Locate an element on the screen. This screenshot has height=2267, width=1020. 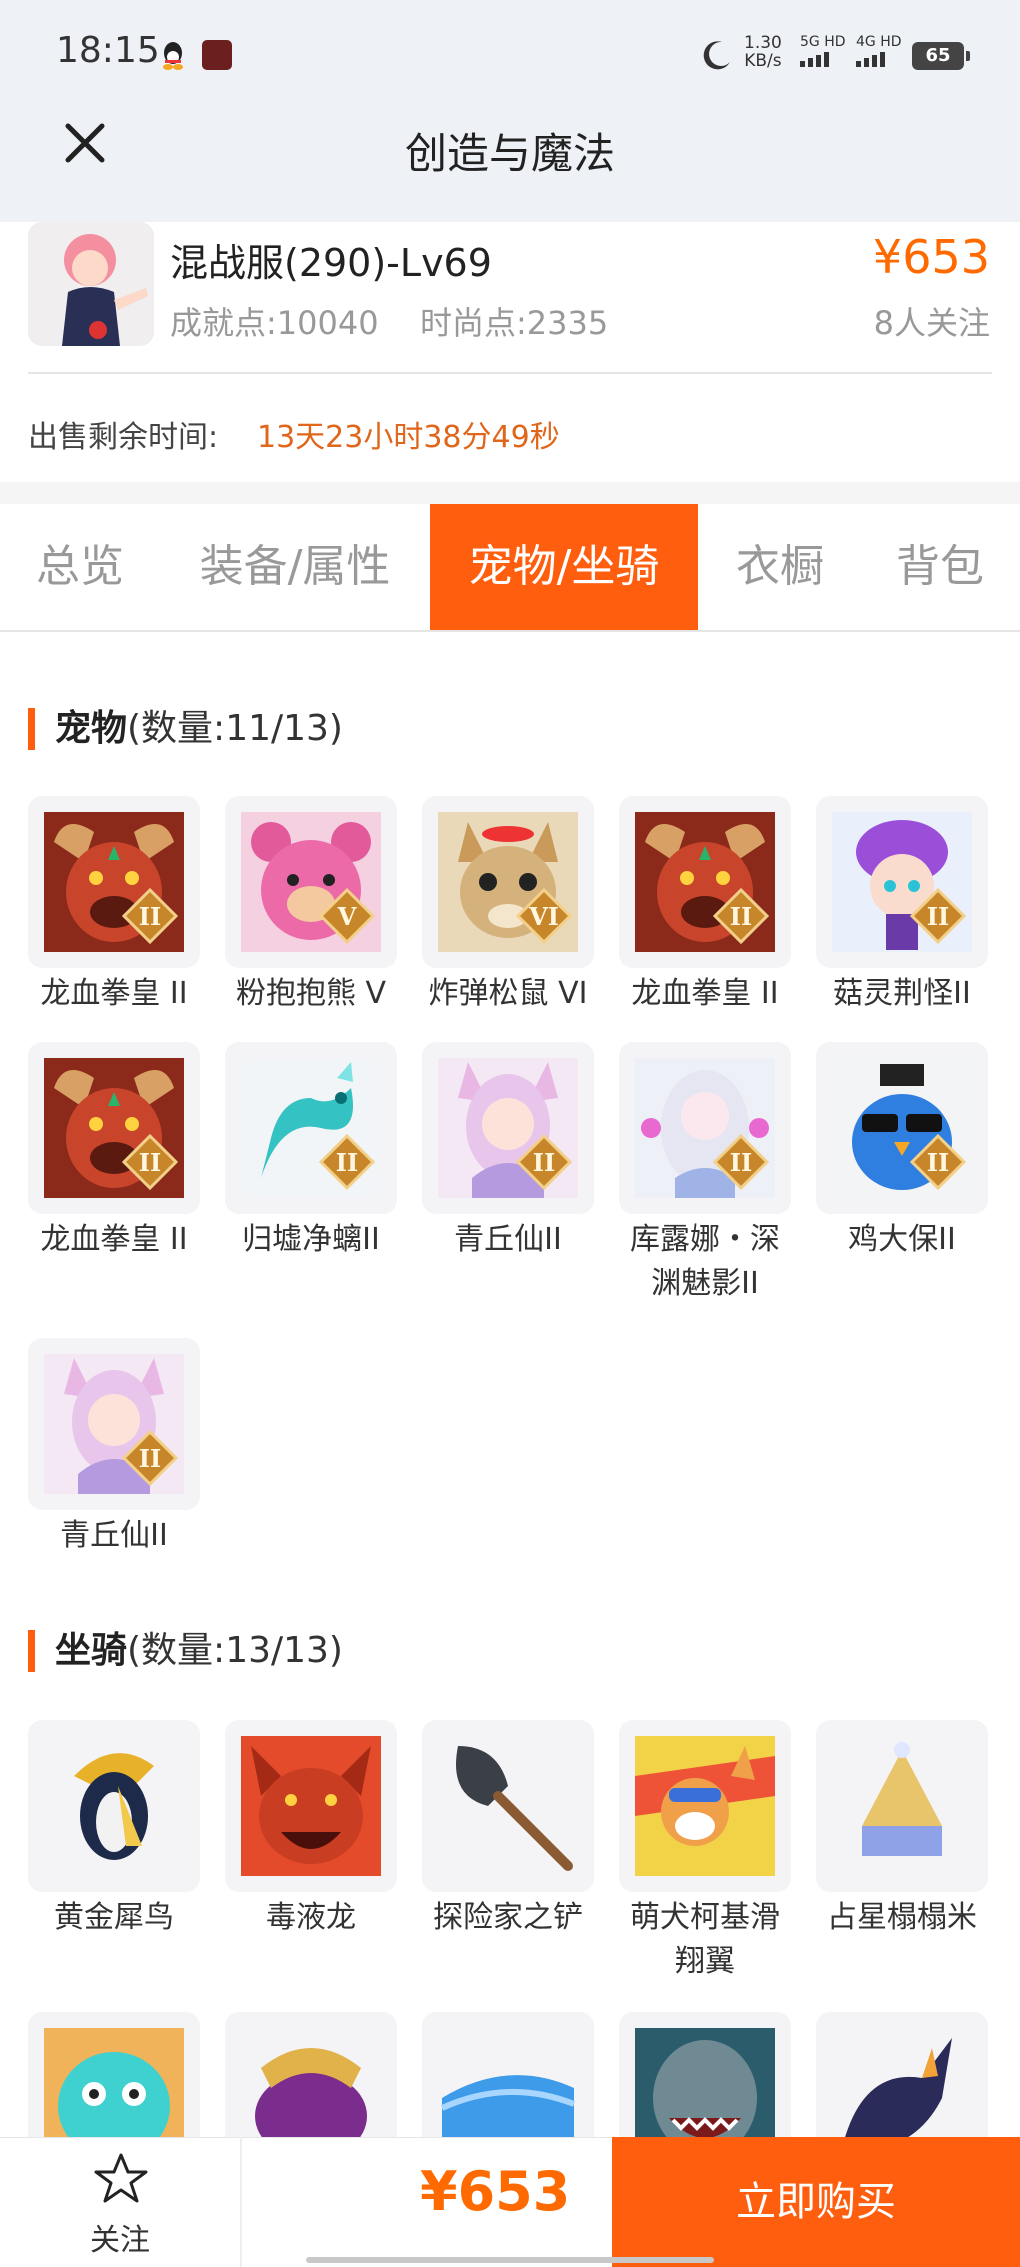
tab-equipment: 装备/属性 is located at coordinates (295, 567).